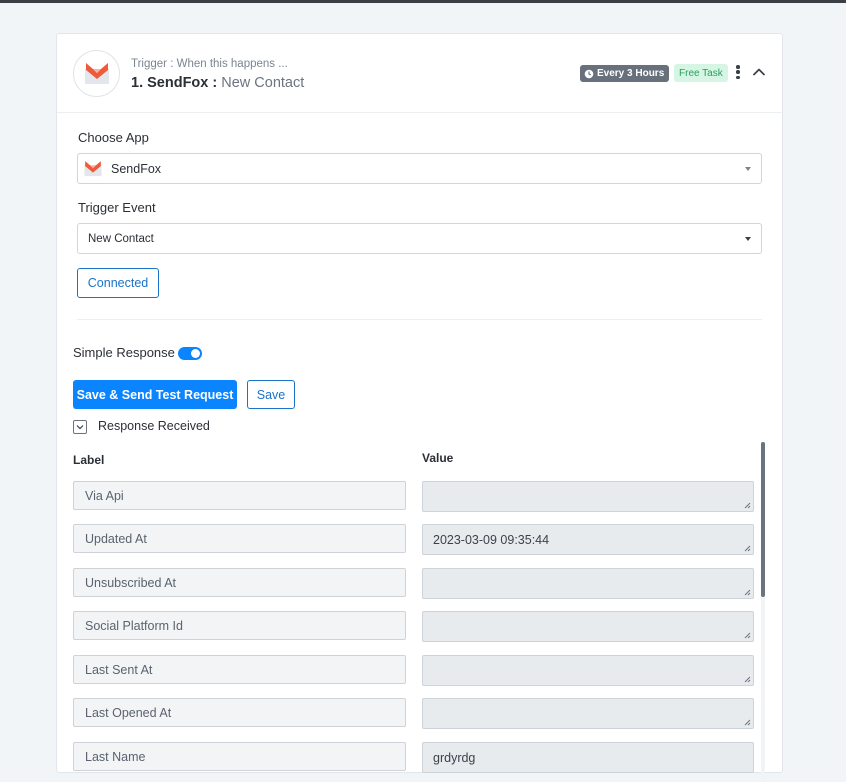 The image size is (846, 782). What do you see at coordinates (419, 319) in the screenshot?
I see `section-divider` at bounding box center [419, 319].